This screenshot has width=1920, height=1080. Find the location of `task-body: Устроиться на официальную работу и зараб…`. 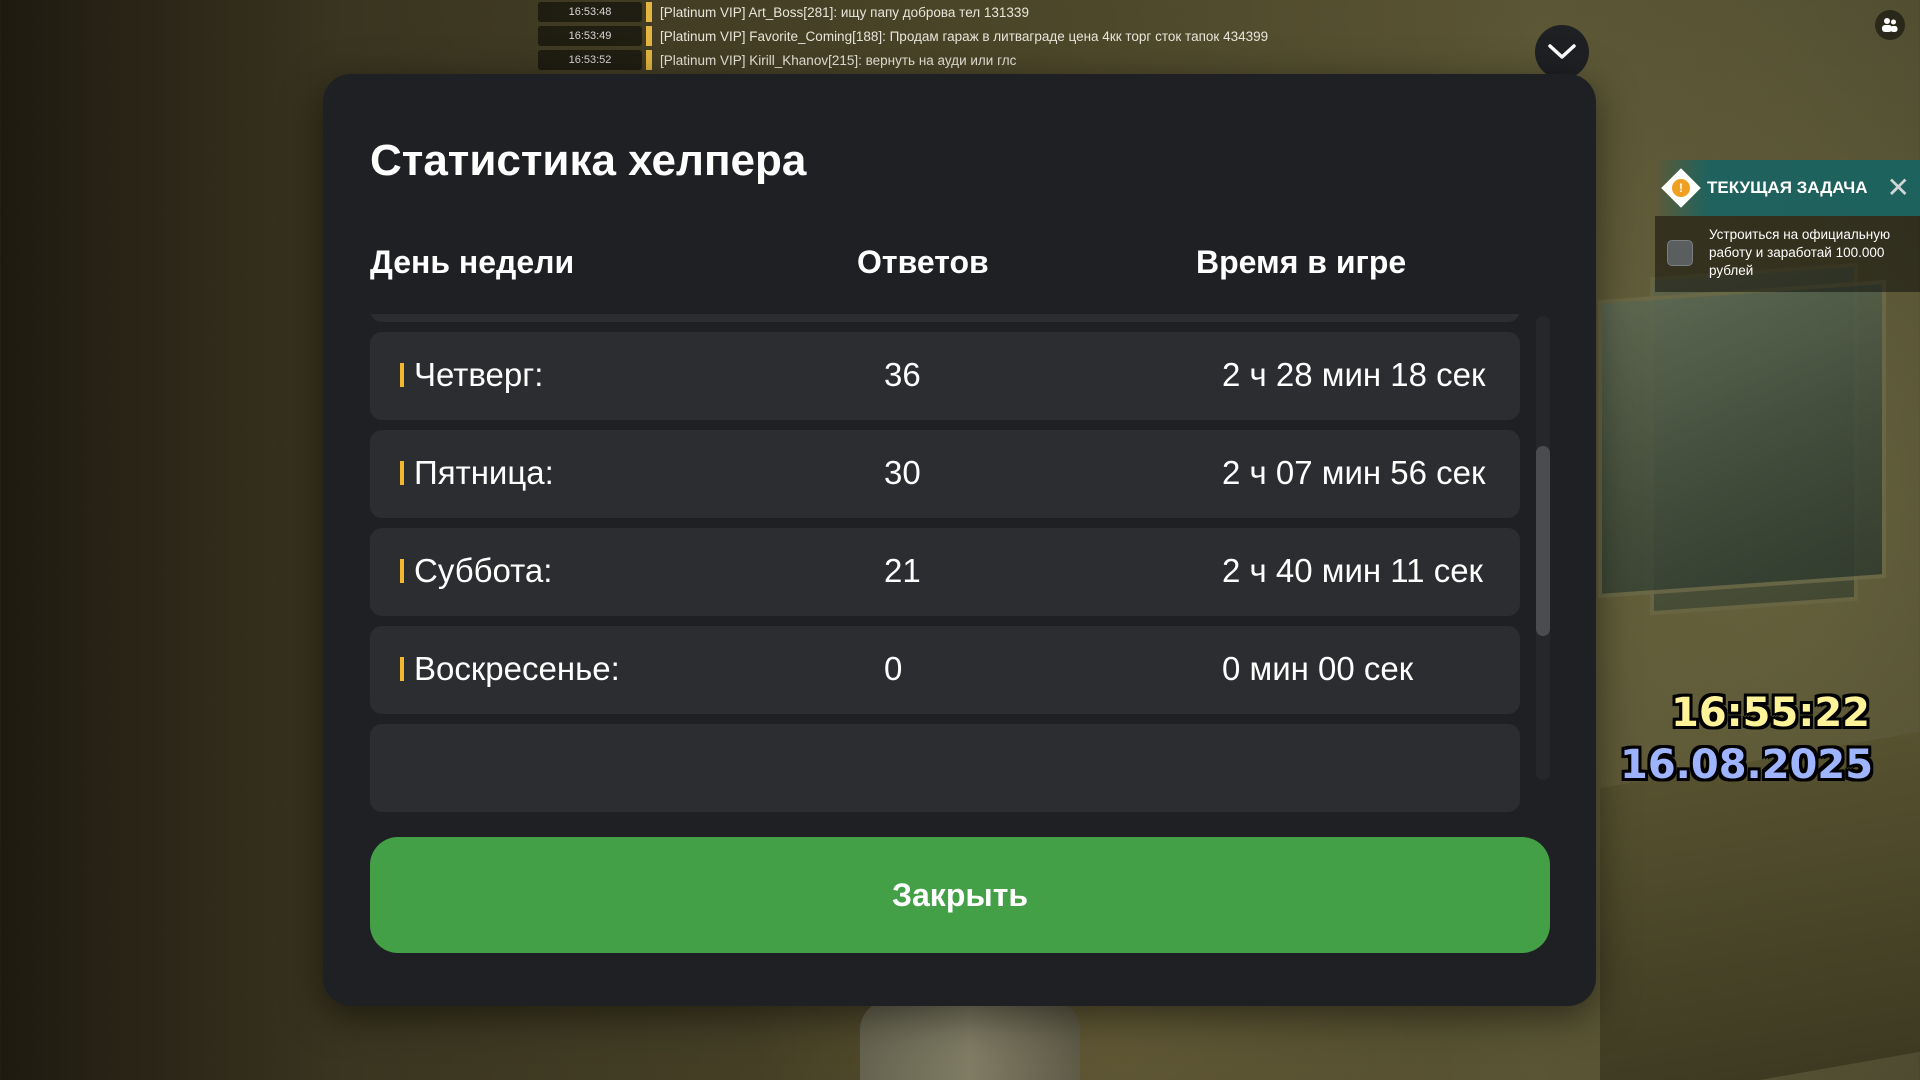

task-body: Устроиться на официальную работу и зараб… is located at coordinates (1787, 254).